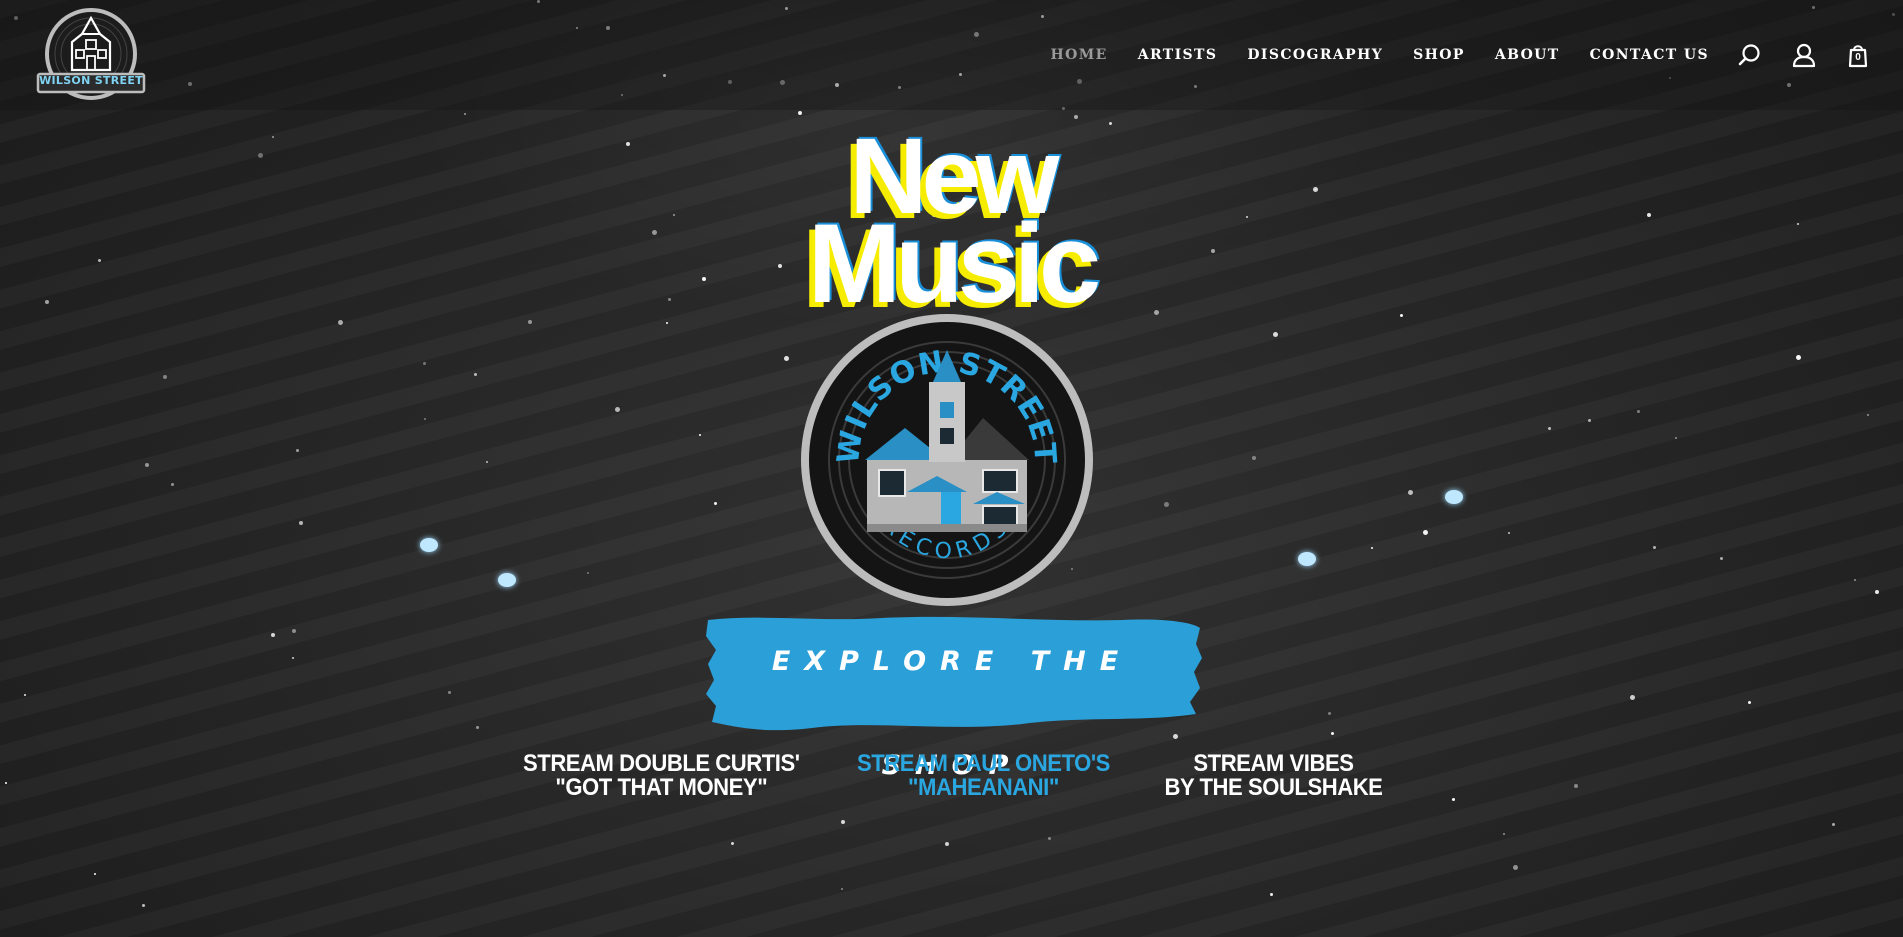 This screenshot has height=937, width=1903. I want to click on stream-link-line2: "GOT THAT MONEY", so click(661, 787).